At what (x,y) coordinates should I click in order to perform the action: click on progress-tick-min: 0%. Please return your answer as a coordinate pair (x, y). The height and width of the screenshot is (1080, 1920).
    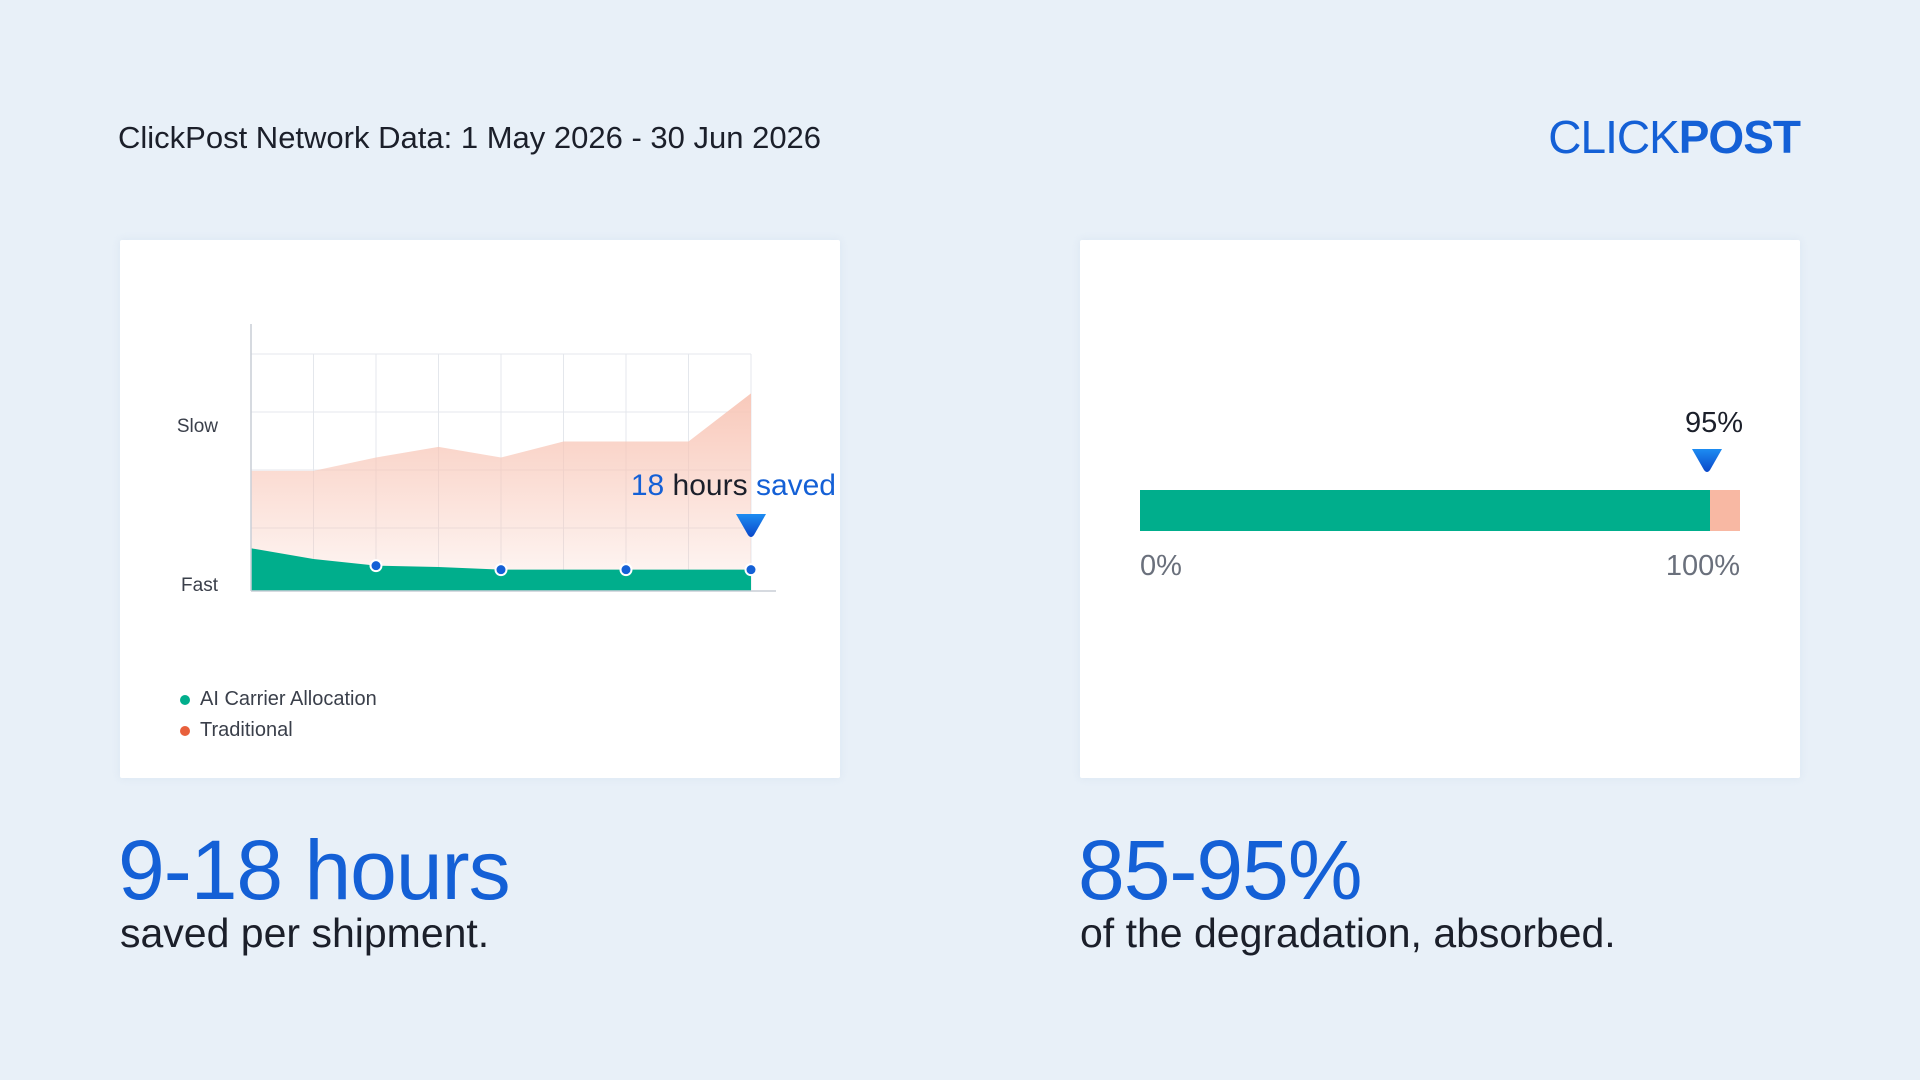
    Looking at the image, I should click on (1161, 566).